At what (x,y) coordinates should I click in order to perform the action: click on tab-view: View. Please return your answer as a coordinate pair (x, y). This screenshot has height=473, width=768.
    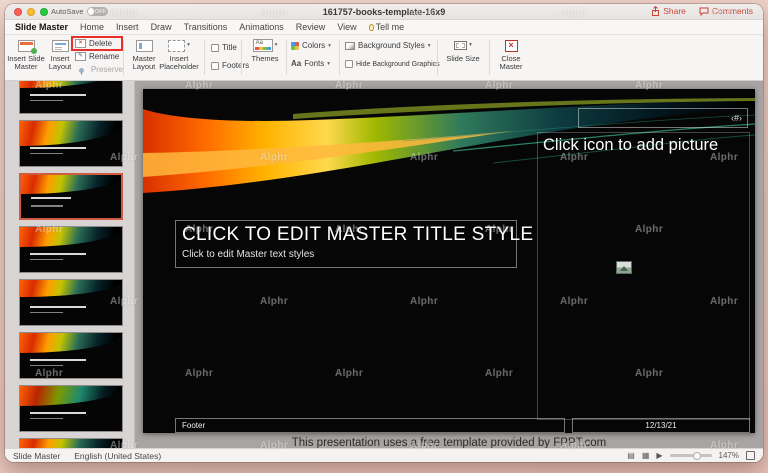
    Looking at the image, I should click on (346, 27).